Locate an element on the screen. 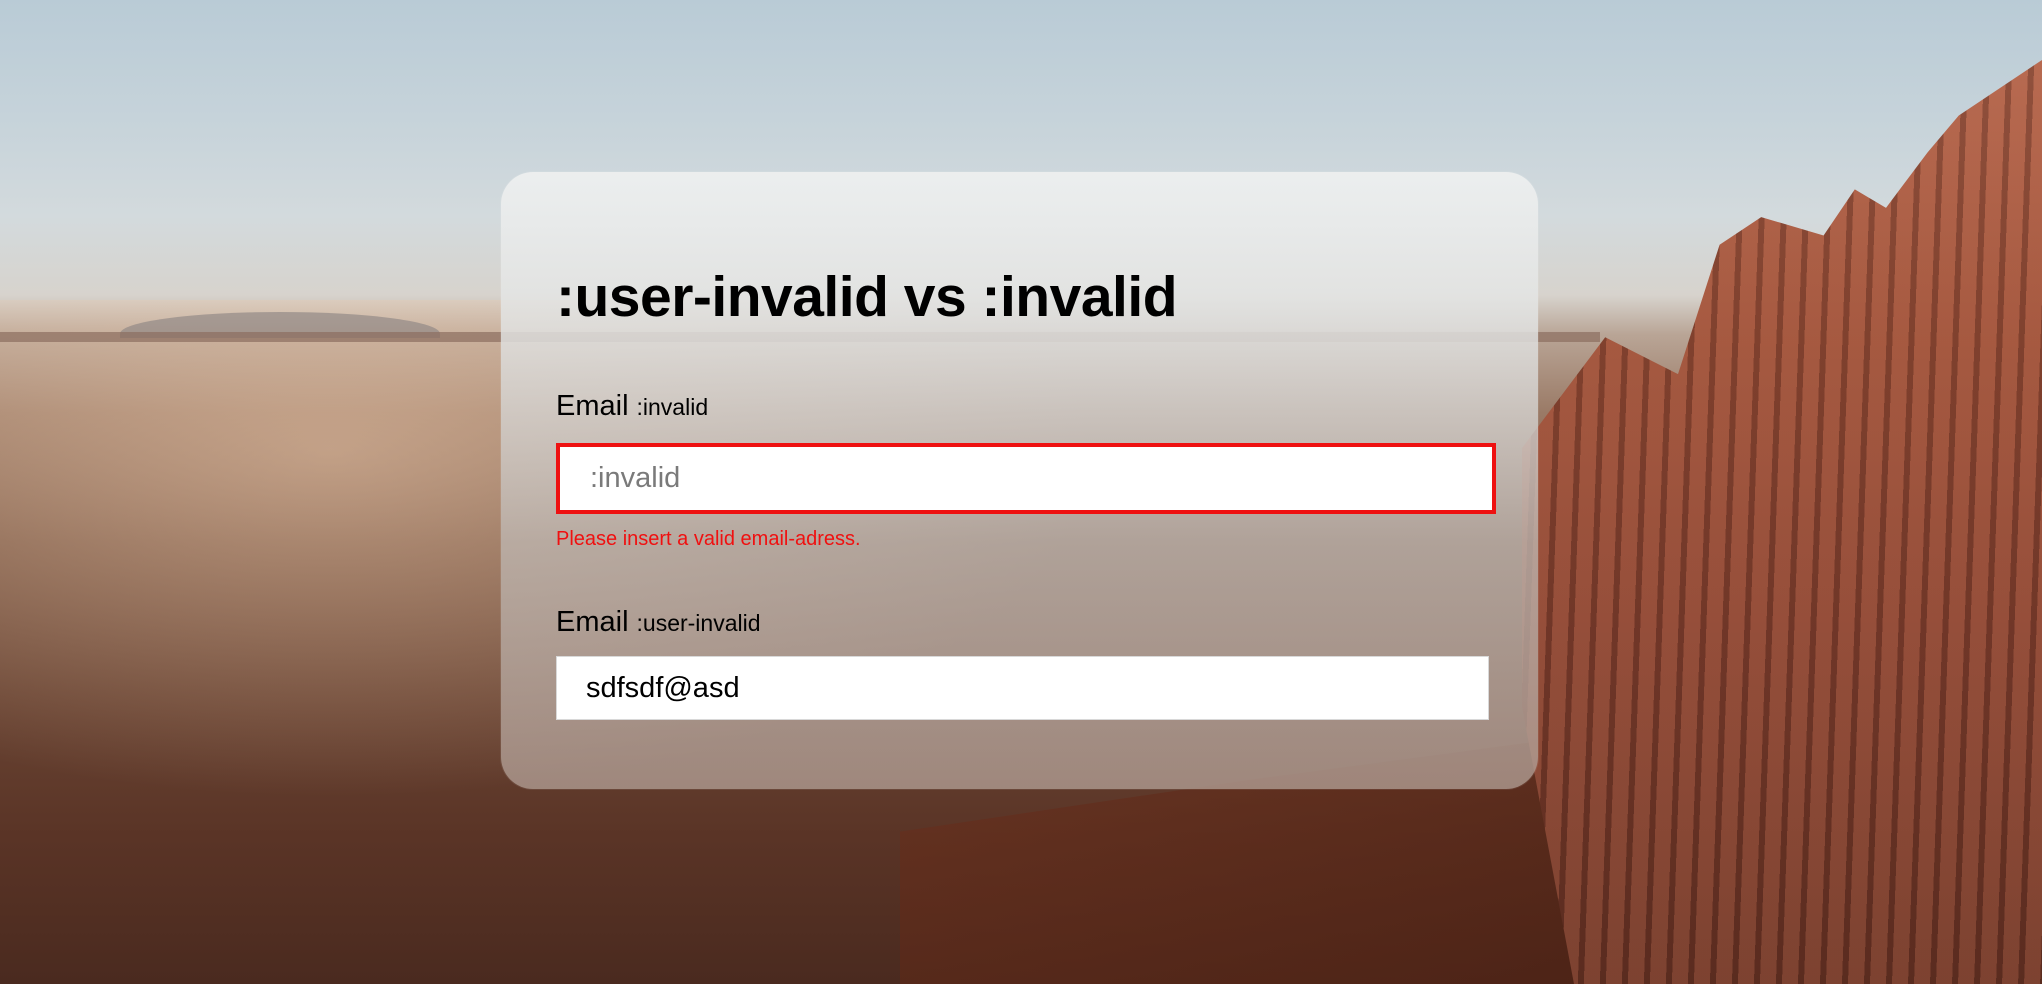  email-label-invalid: Email :invalid is located at coordinates (1028, 406).